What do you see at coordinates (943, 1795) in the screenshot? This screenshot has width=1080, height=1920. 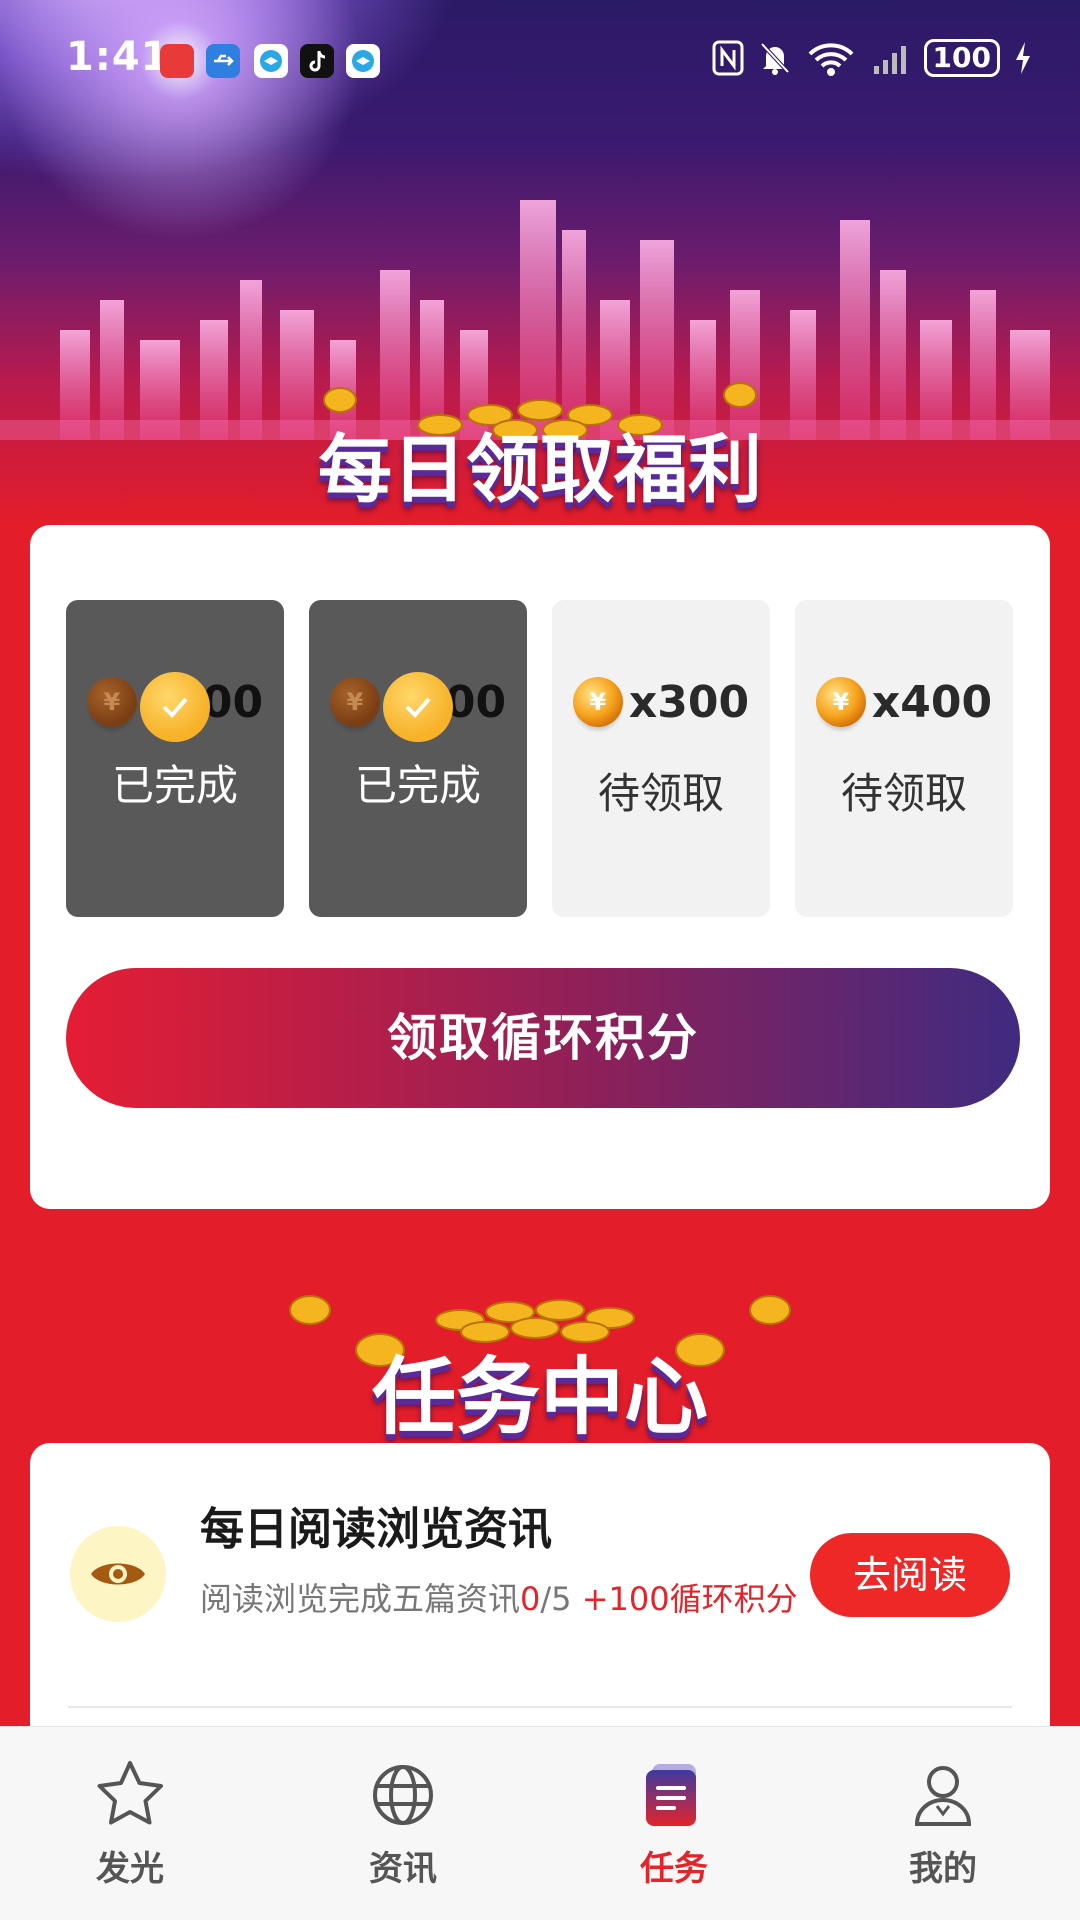 I see `profile-icon` at bounding box center [943, 1795].